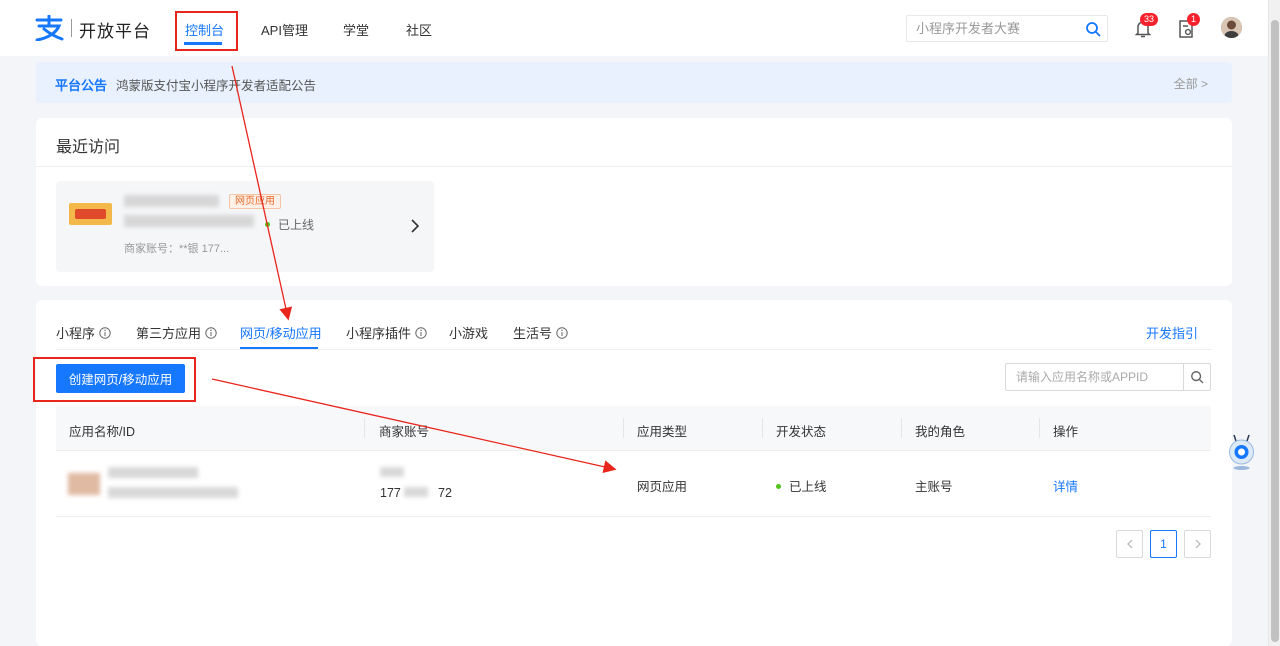  What do you see at coordinates (633, 428) in the screenshot?
I see `table-header: 应用名称/ID 商家账号 应用类型 开发状态 我的角色 操作` at bounding box center [633, 428].